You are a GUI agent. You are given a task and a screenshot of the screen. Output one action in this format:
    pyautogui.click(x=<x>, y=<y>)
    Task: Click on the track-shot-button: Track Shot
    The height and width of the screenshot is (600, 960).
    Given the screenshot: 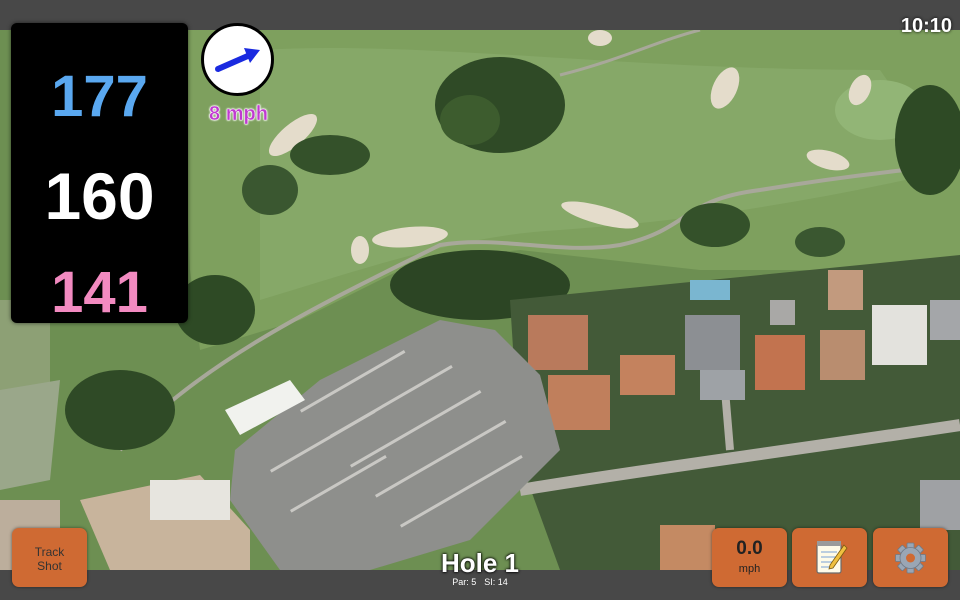 What is the action you would take?
    pyautogui.click(x=49, y=557)
    